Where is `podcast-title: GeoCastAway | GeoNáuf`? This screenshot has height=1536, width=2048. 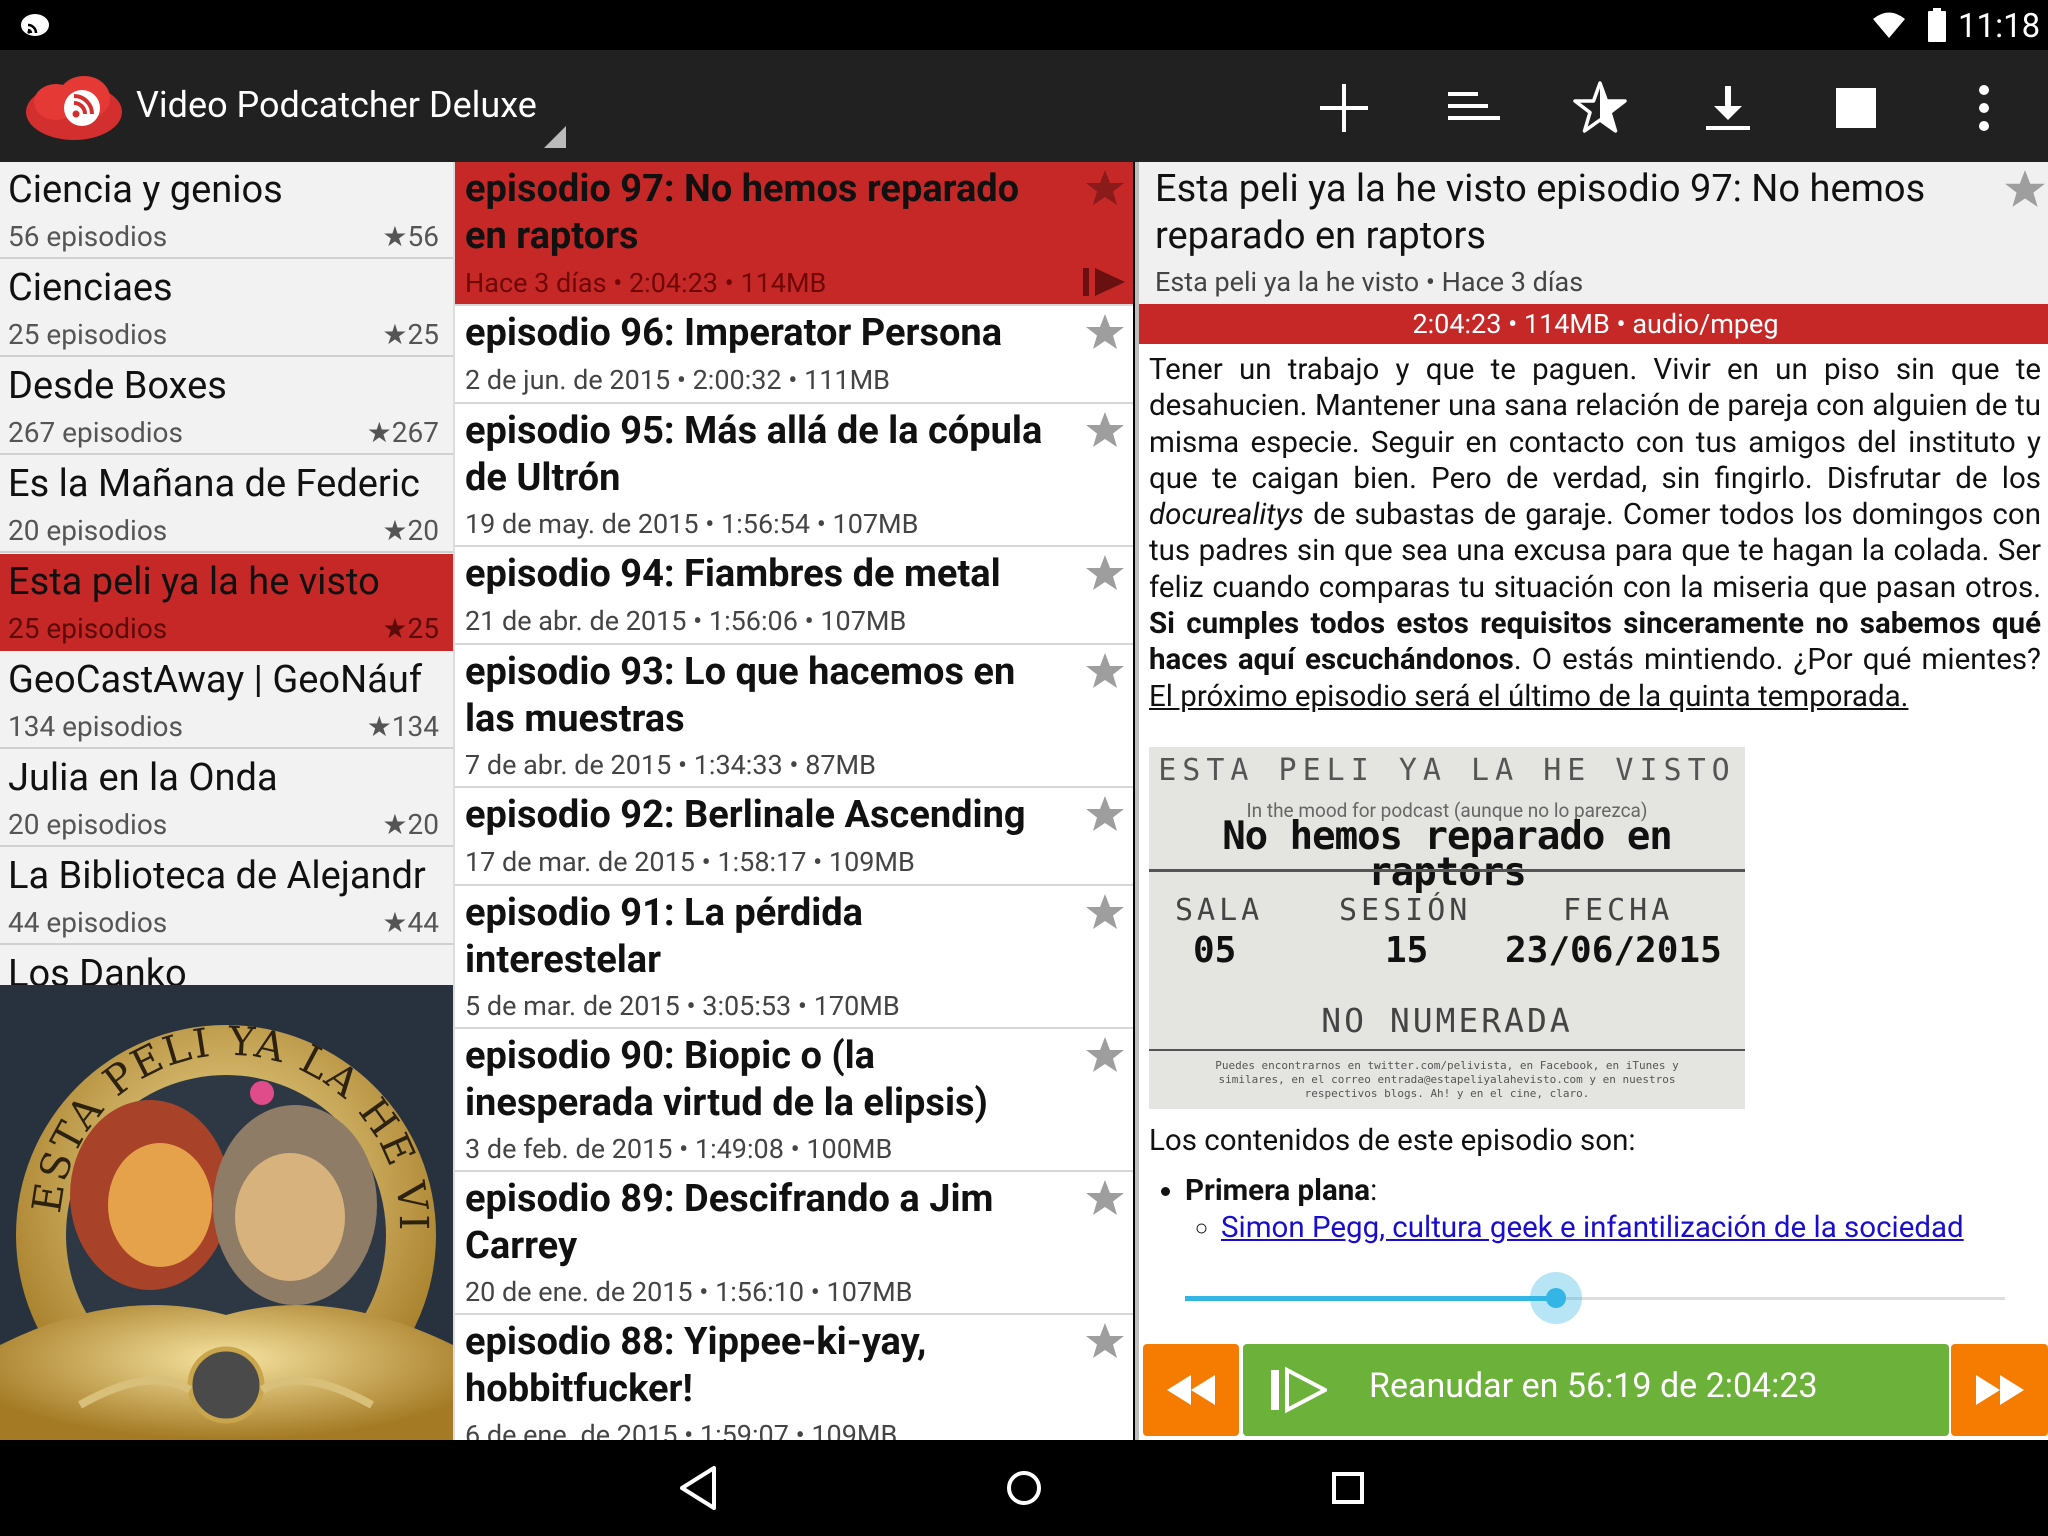 podcast-title: GeoCastAway | GeoNáuf is located at coordinates (215, 680).